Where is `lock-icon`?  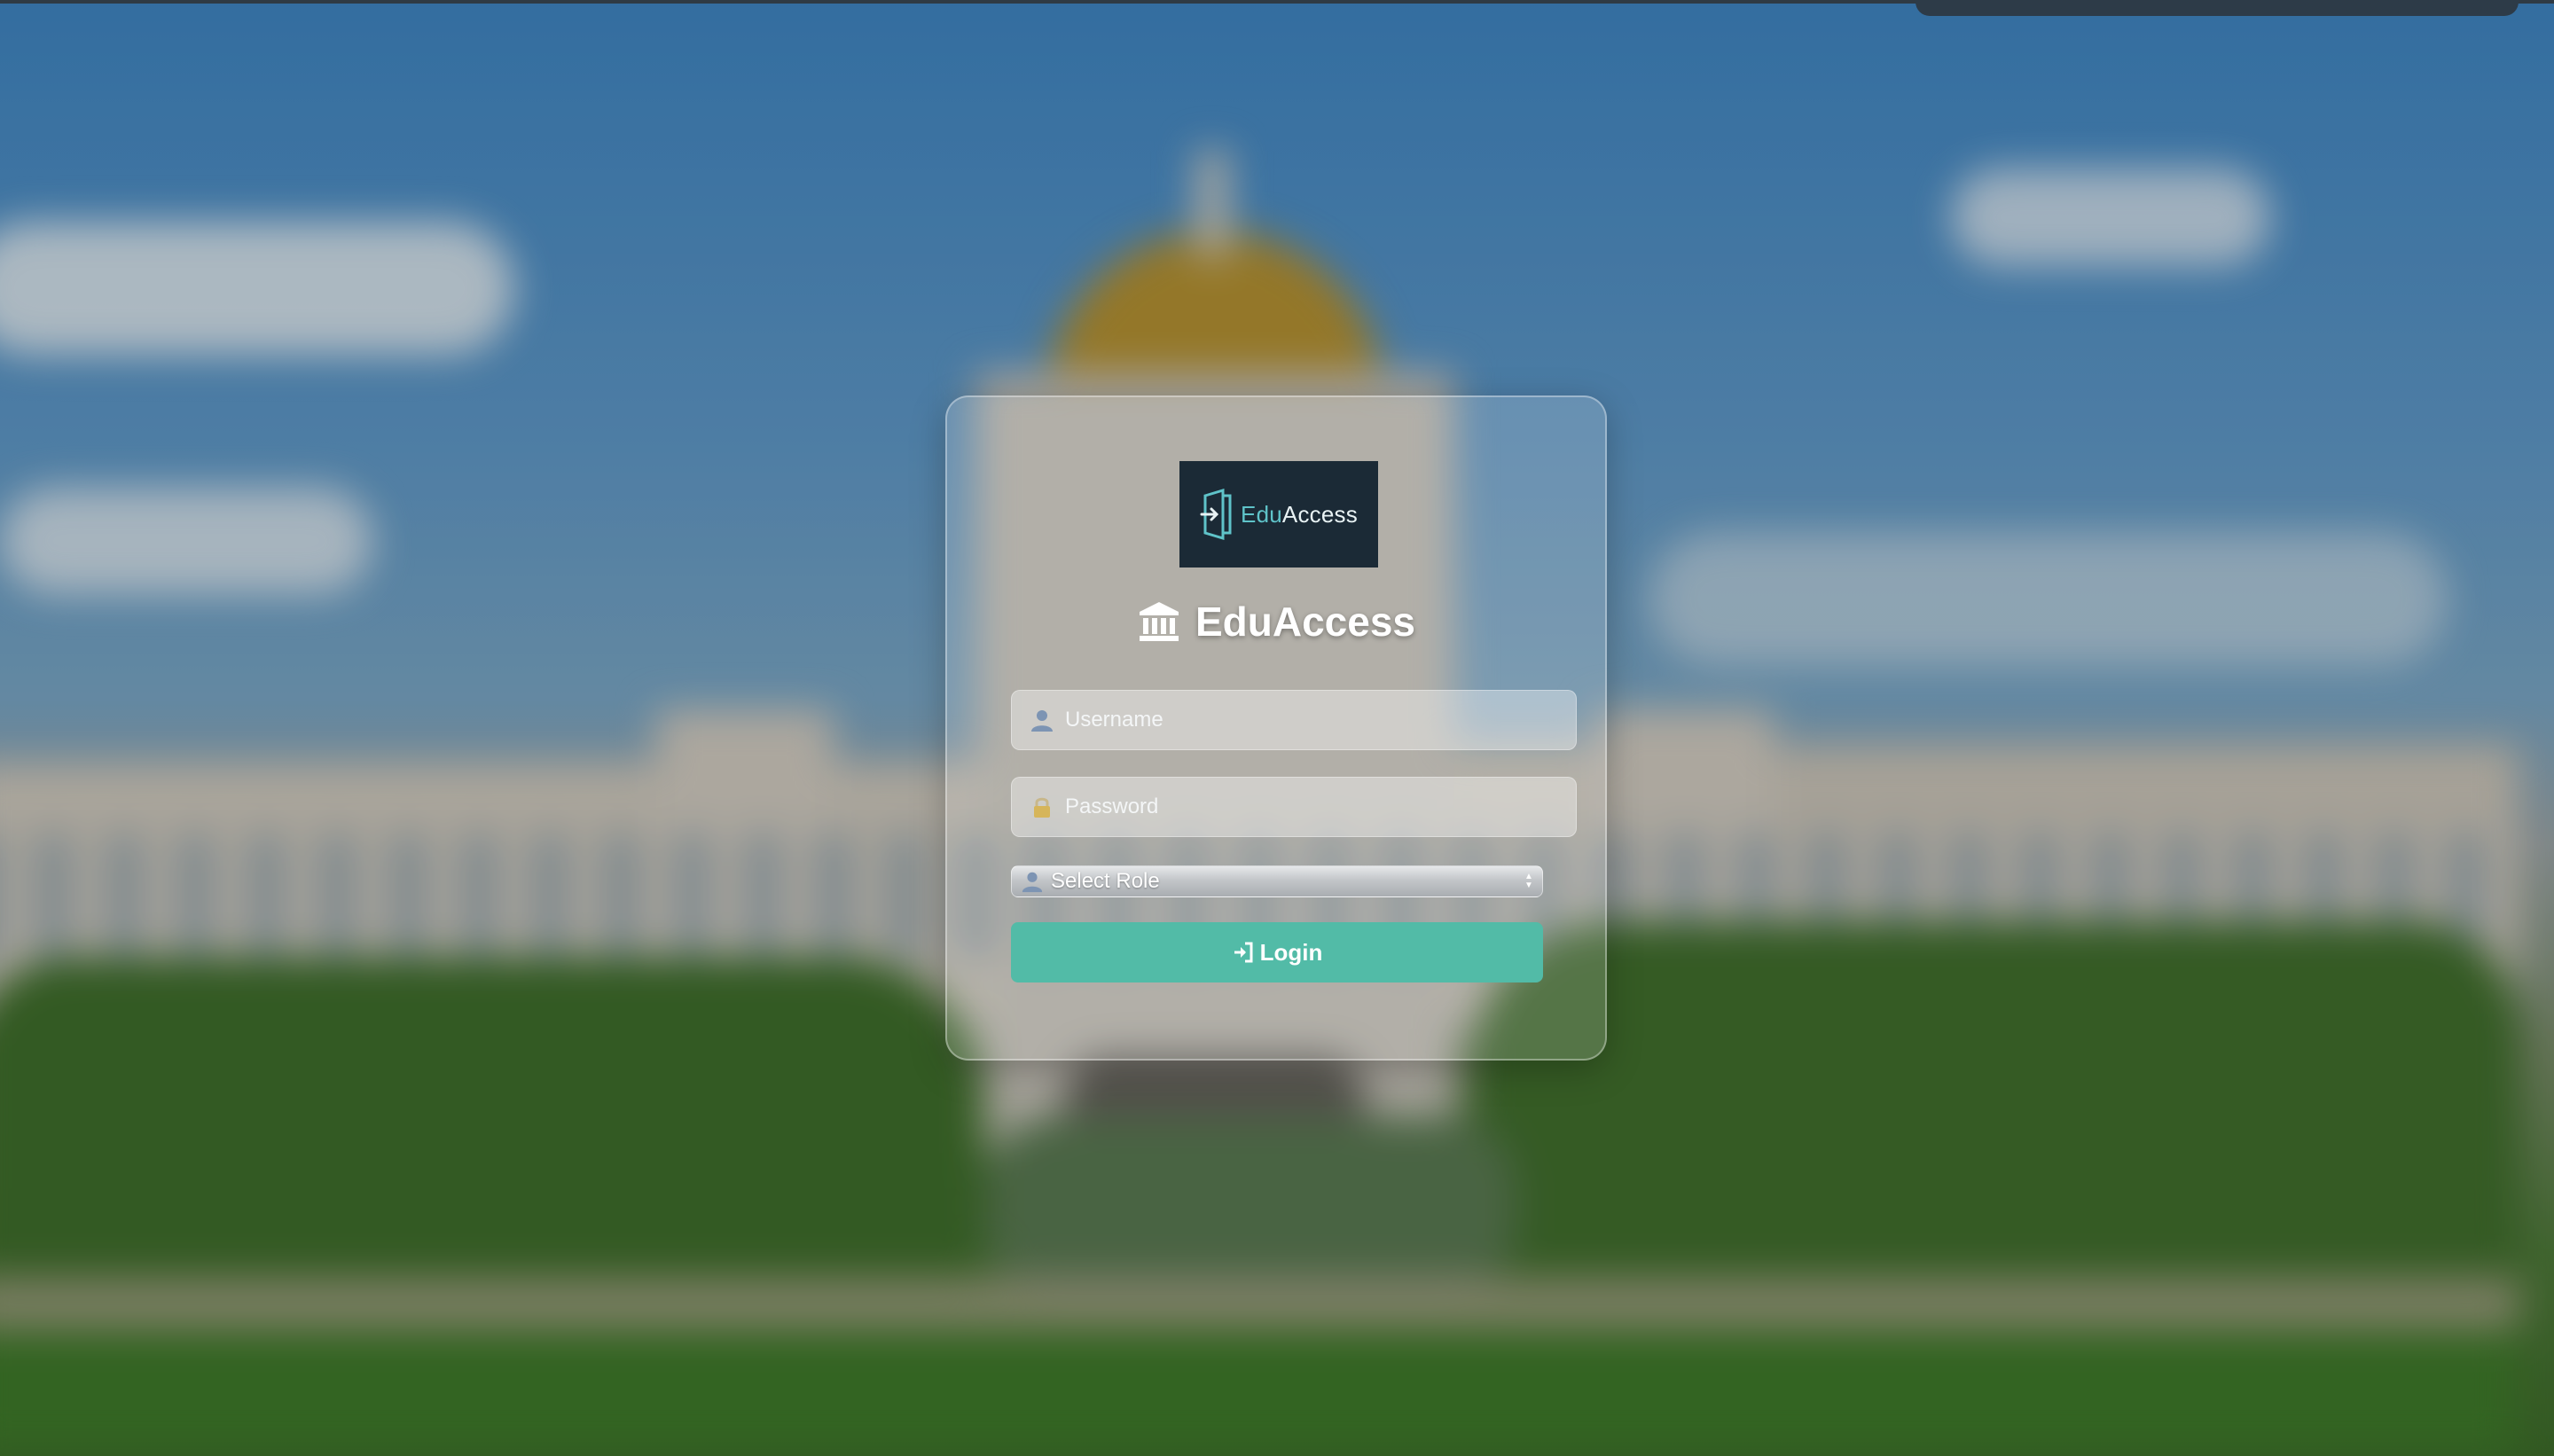 lock-icon is located at coordinates (1042, 807).